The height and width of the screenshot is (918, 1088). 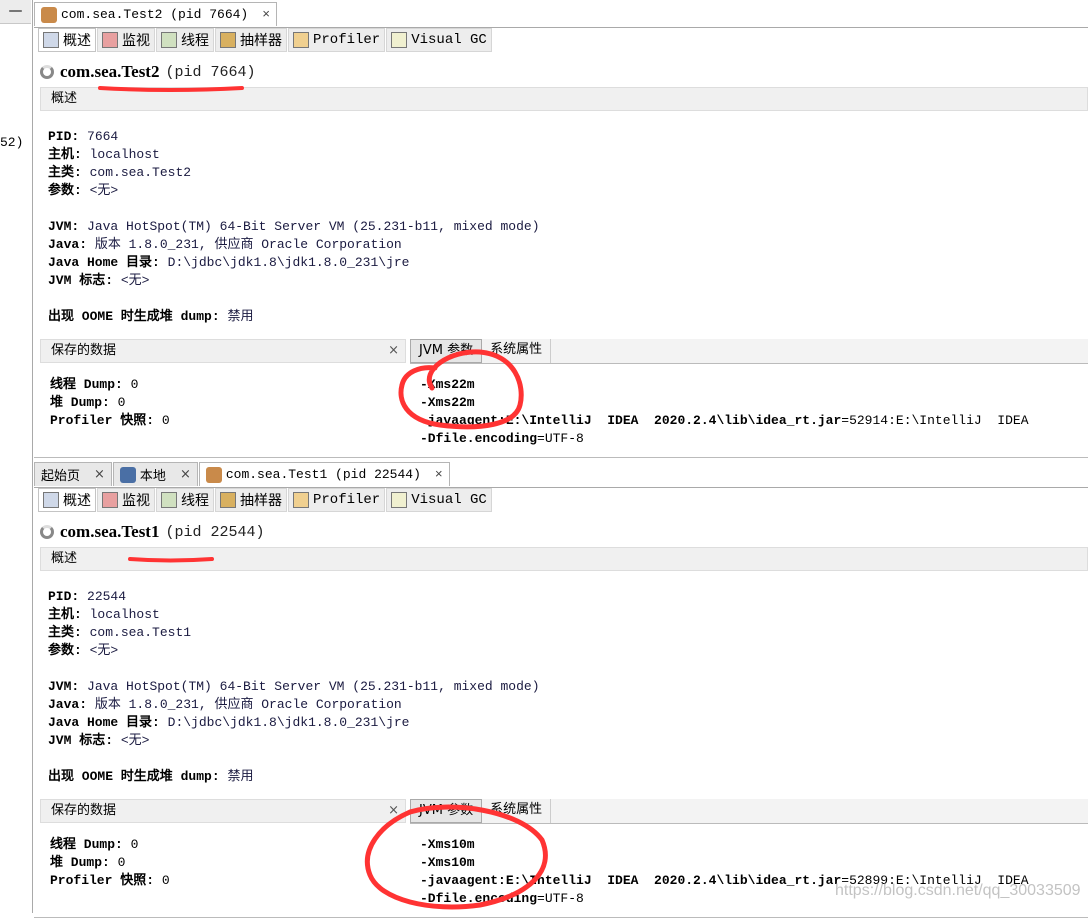 What do you see at coordinates (104, 262) in the screenshot?
I see `info-label: Java Home 目录:` at bounding box center [104, 262].